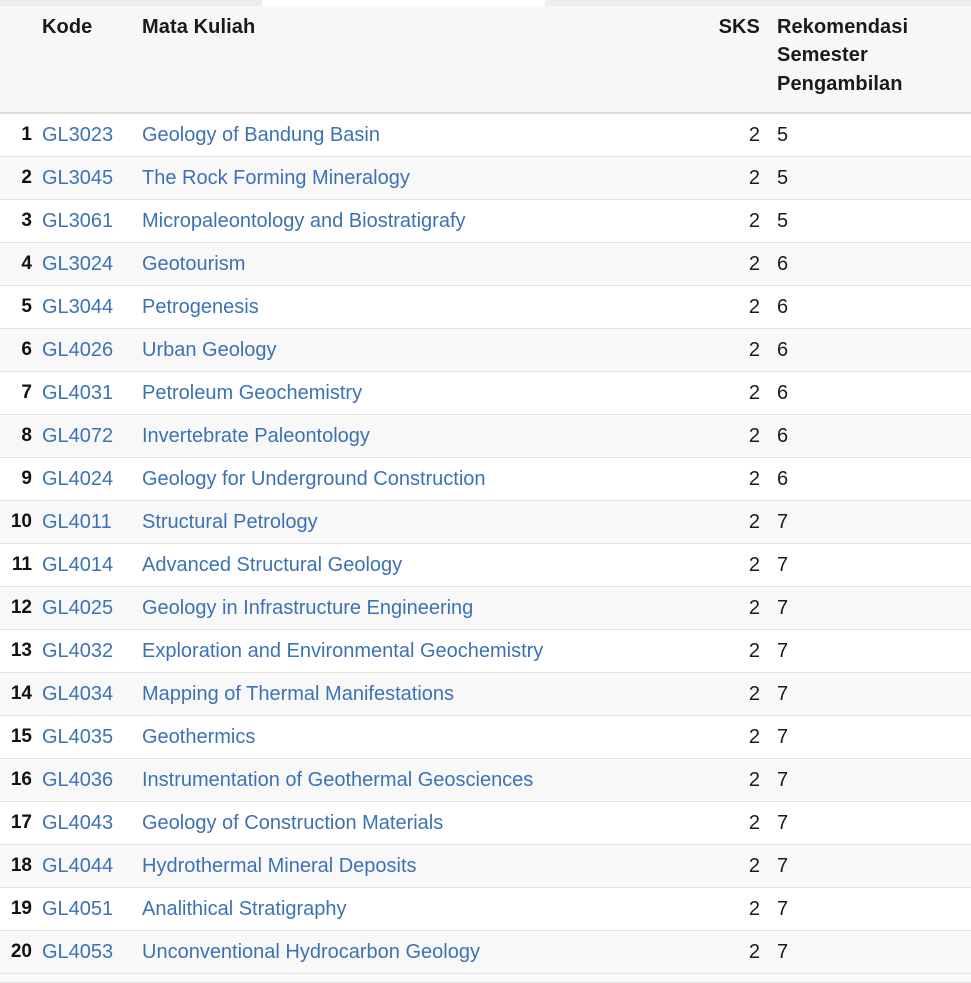 This screenshot has height=983, width=971. I want to click on table-row: 6 GL4026 Urban Geology 2 6, so click(485, 350).